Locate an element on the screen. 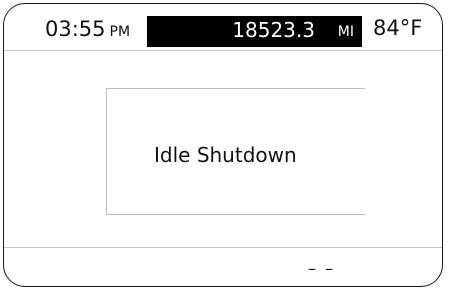 The image size is (449, 291). clock-ampm: PM is located at coordinates (120, 32).